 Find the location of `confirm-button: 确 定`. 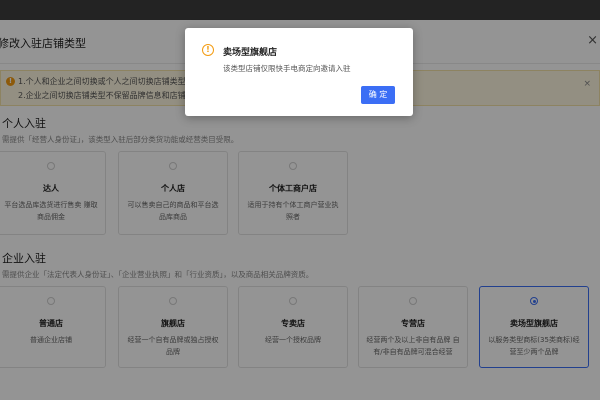

confirm-button: 确 定 is located at coordinates (378, 95).